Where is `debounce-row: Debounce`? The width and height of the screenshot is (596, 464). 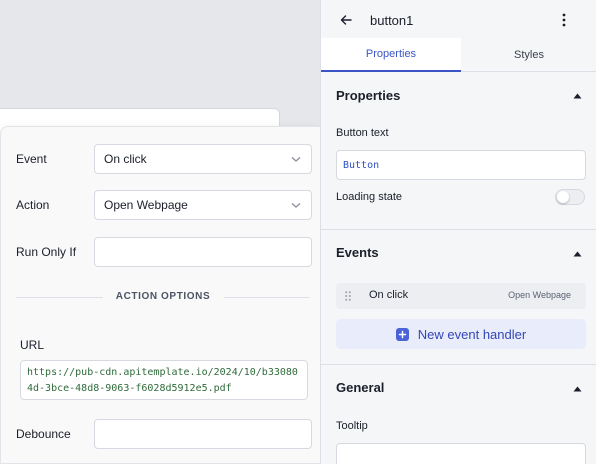 debounce-row: Debounce is located at coordinates (164, 434).